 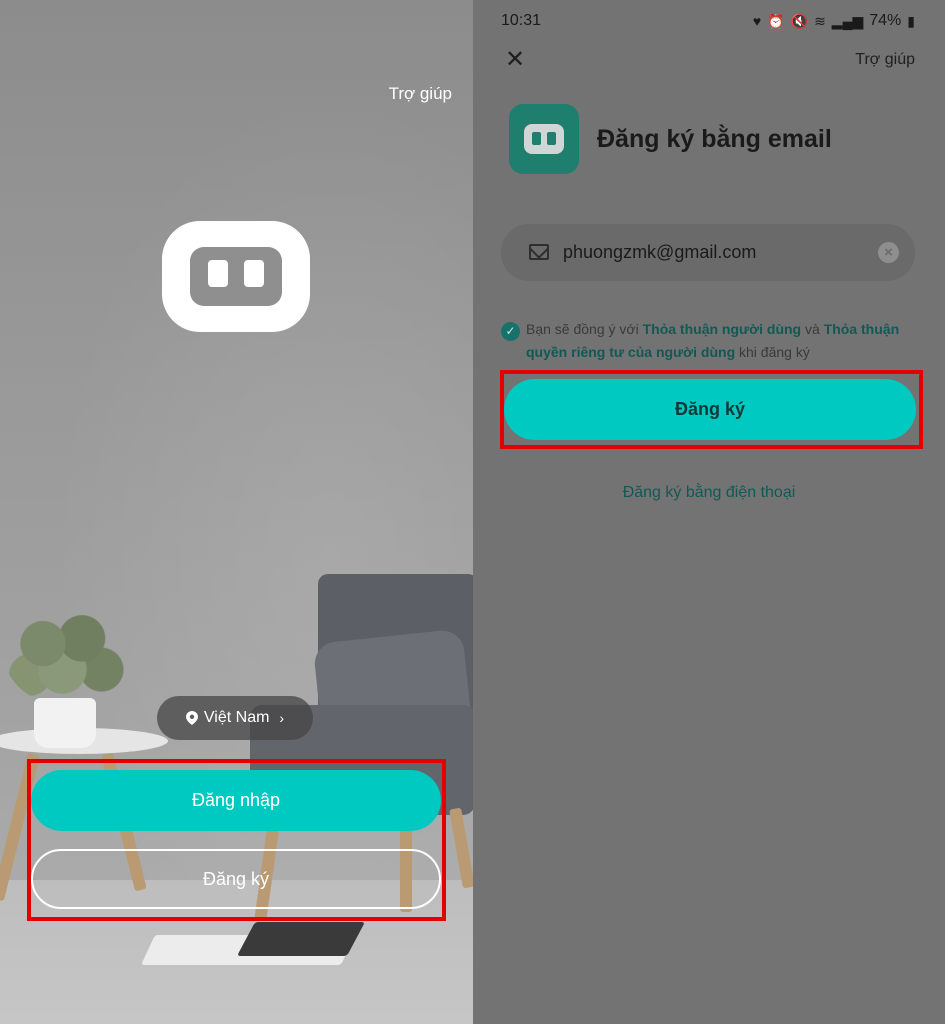 I want to click on region-selector: Việt Nam ›, so click(x=235, y=718).